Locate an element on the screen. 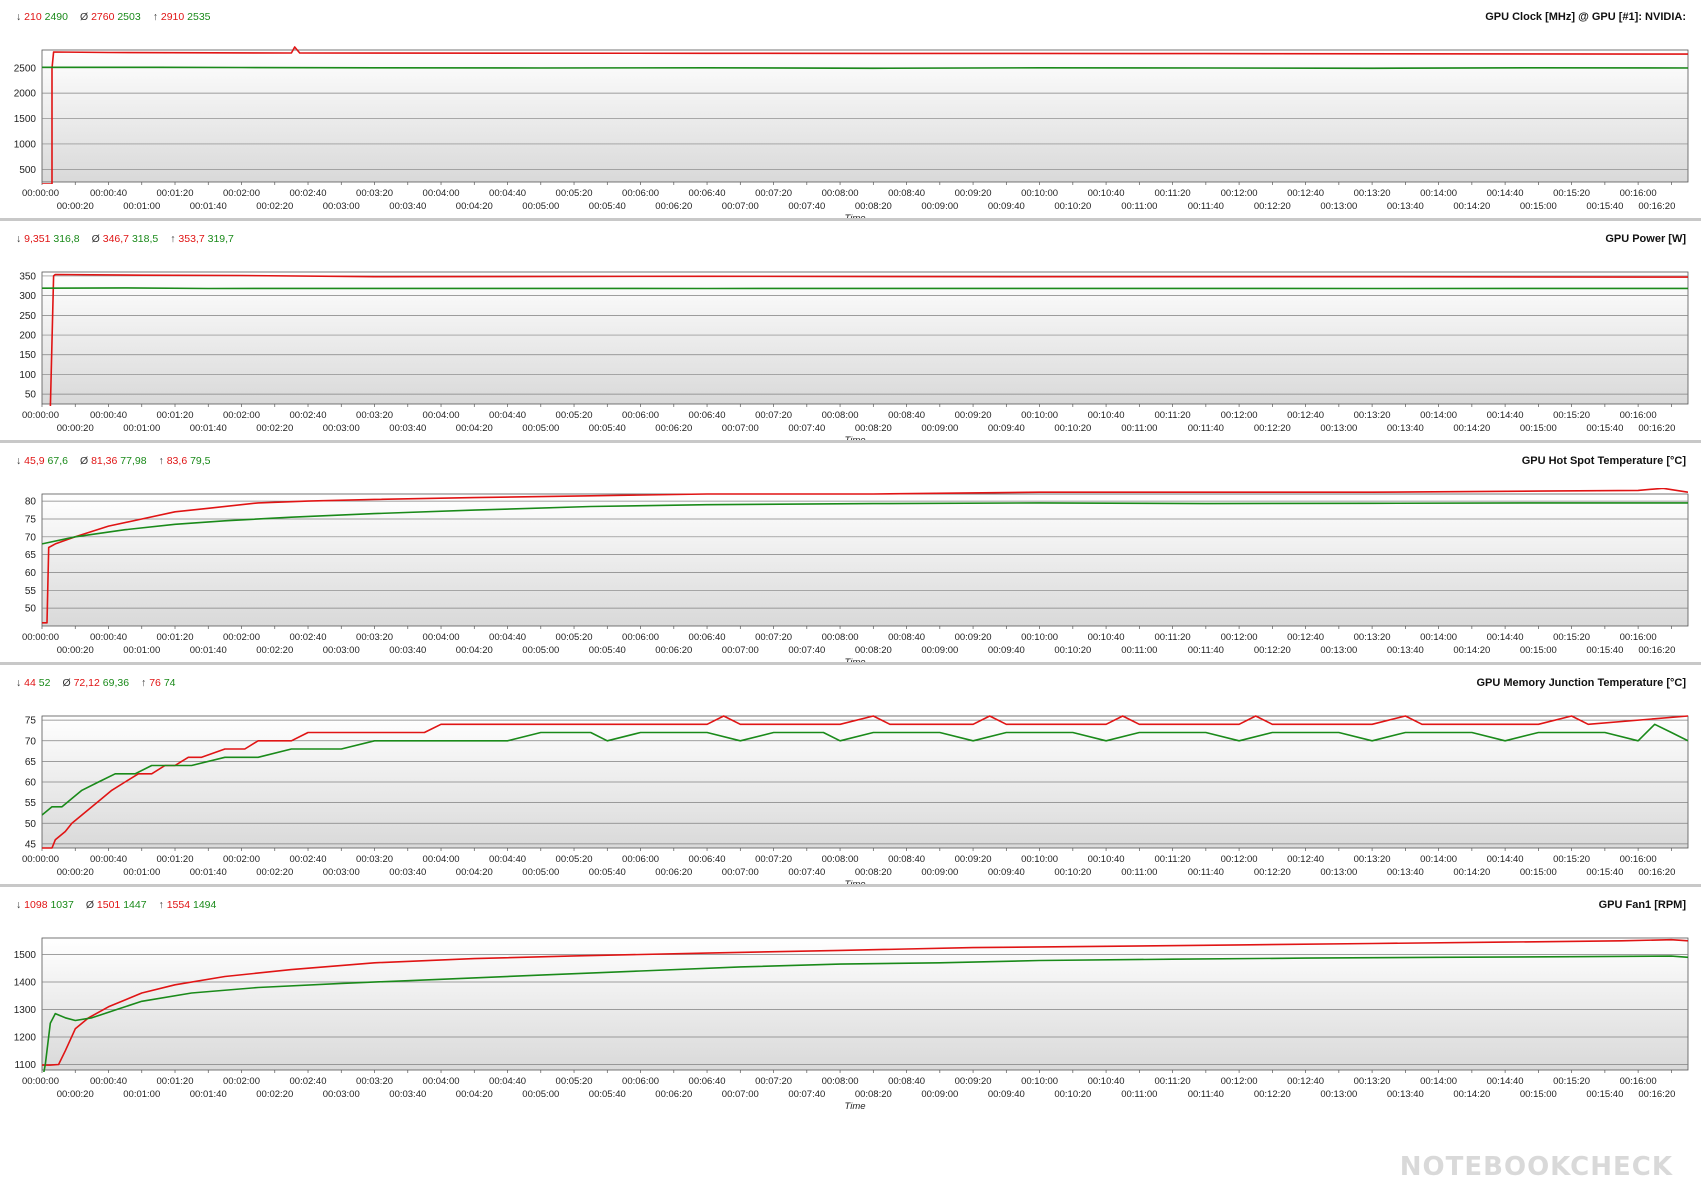  x-tick-label: 00:09:00 is located at coordinates (939, 206).